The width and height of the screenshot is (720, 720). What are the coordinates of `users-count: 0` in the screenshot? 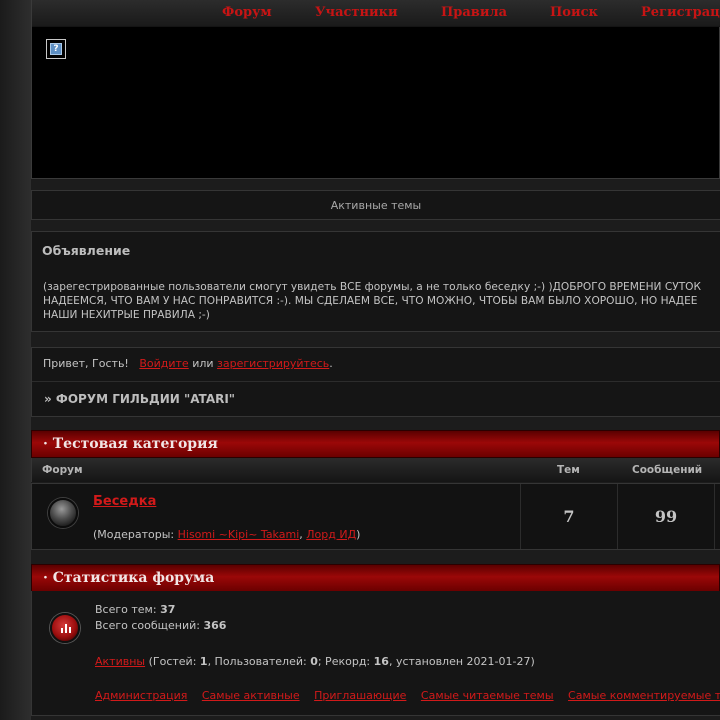 It's located at (314, 661).